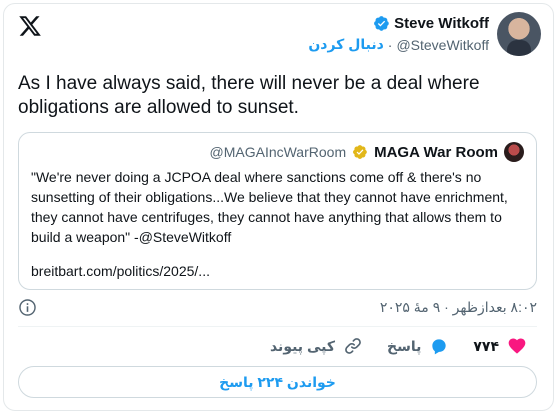 This screenshot has width=557, height=414. I want to click on reply-action: پاسخ, so click(418, 346).